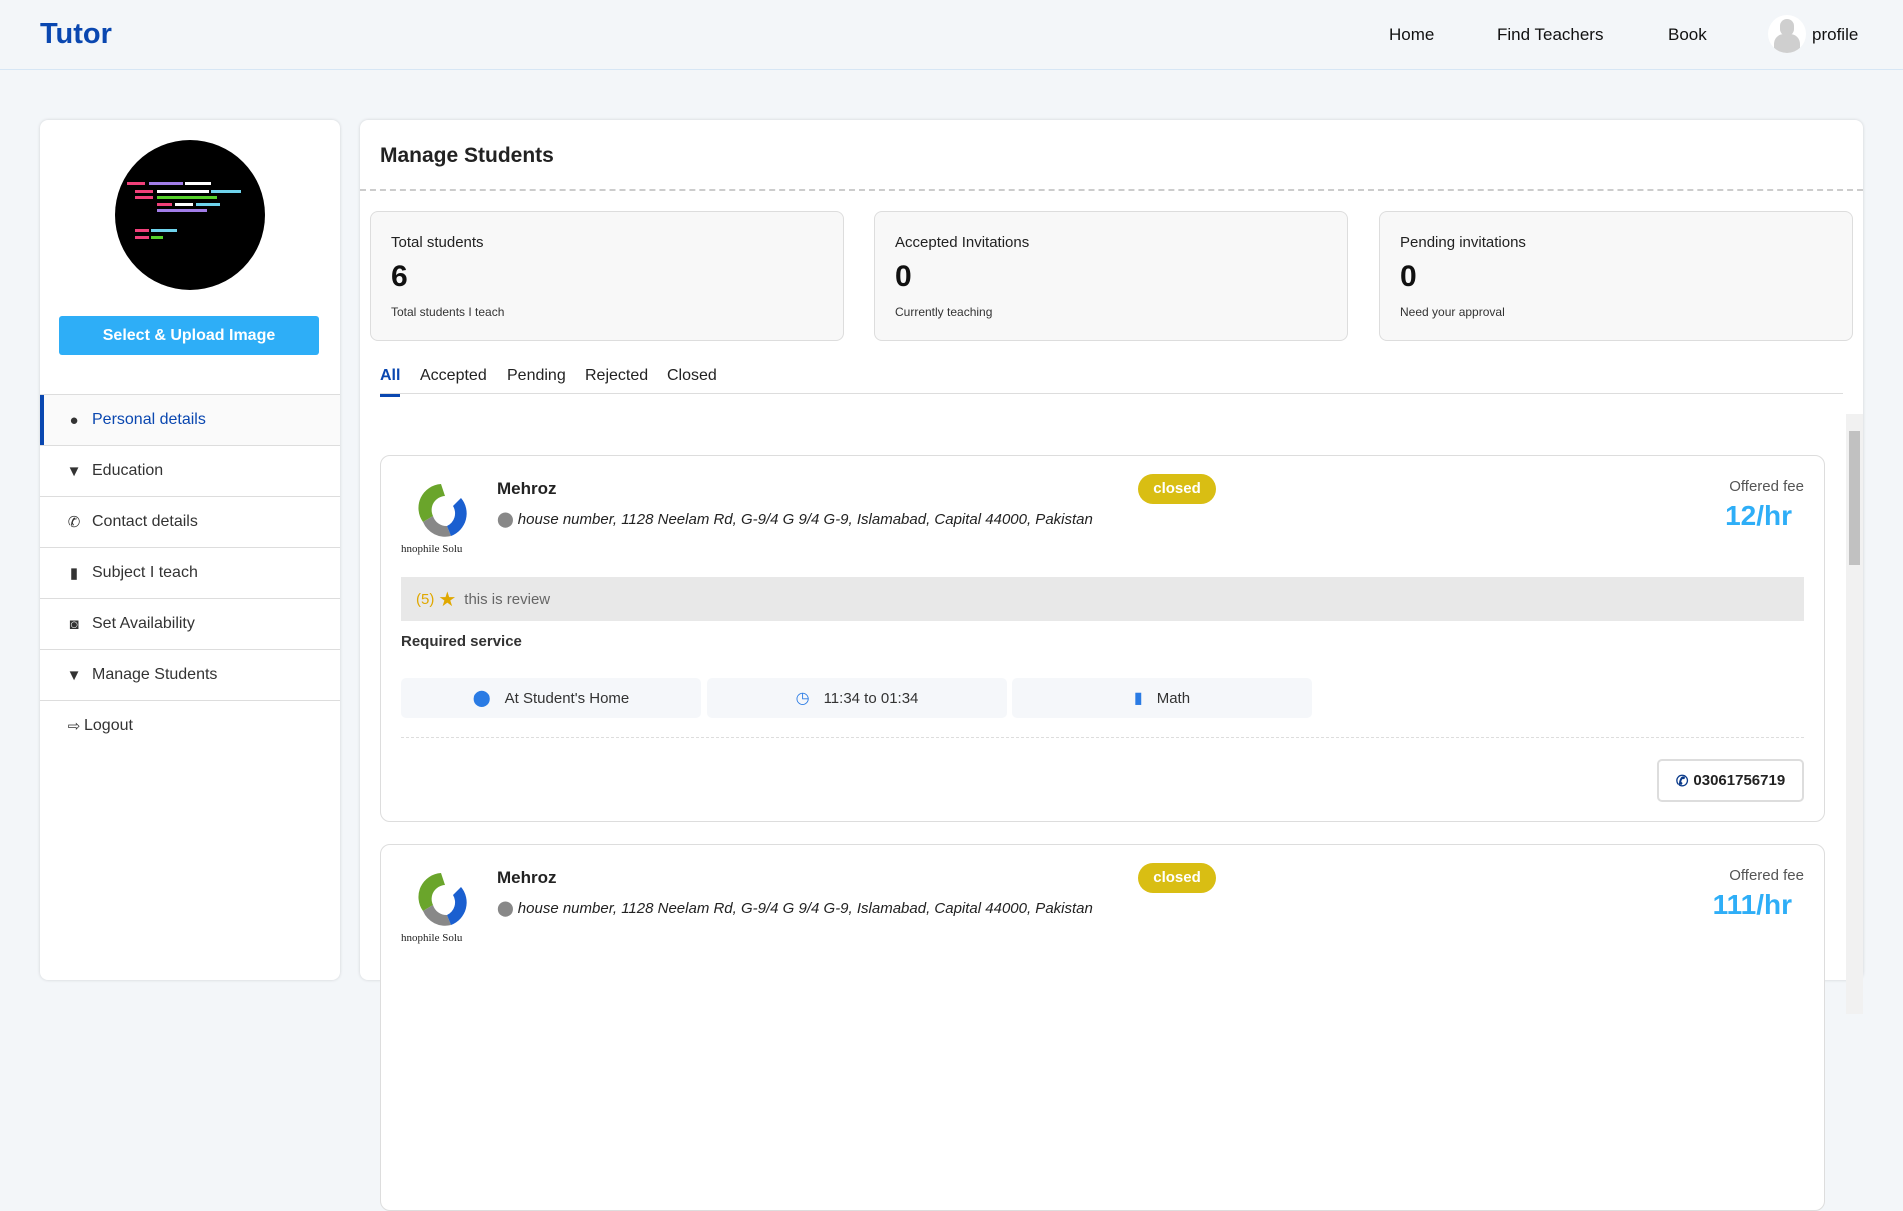 The width and height of the screenshot is (1903, 1211). What do you see at coordinates (507, 599) in the screenshot?
I see `review-text: this is review` at bounding box center [507, 599].